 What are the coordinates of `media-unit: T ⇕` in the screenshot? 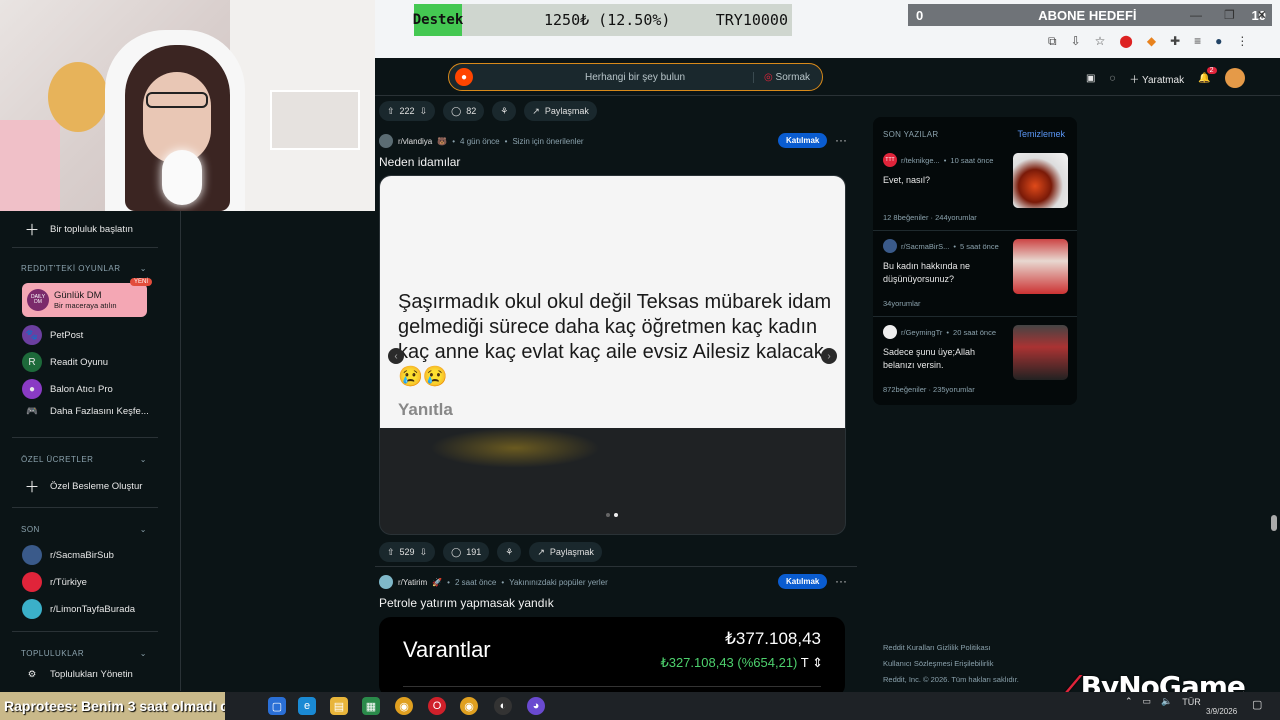 It's located at (811, 662).